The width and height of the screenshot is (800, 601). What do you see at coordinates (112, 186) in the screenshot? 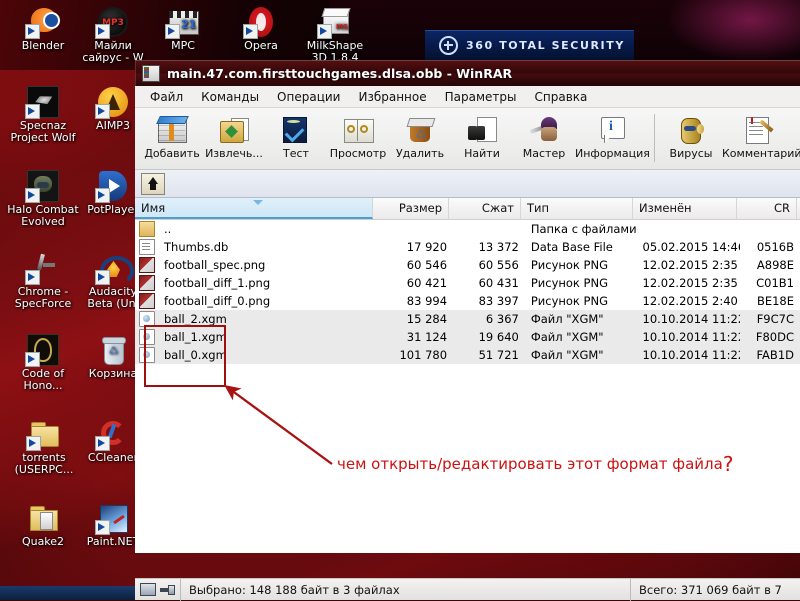
I see `potplayer-icon` at bounding box center [112, 186].